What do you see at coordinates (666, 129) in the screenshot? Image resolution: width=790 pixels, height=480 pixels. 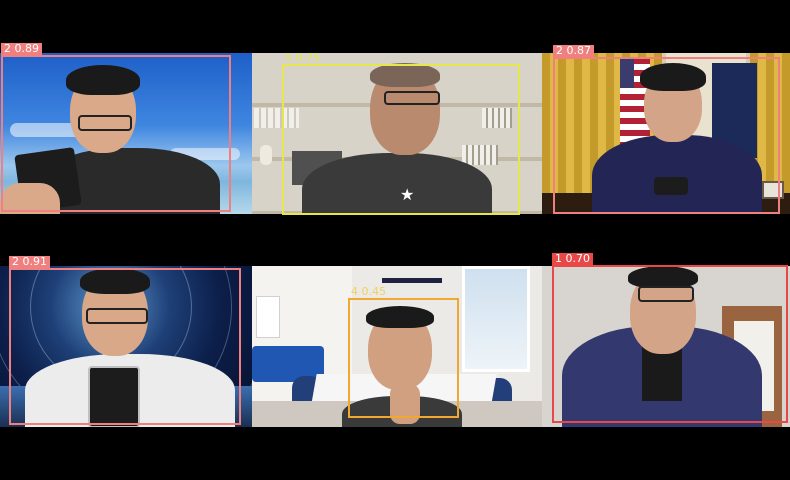 I see `detection-box: 2 0.87` at bounding box center [666, 129].